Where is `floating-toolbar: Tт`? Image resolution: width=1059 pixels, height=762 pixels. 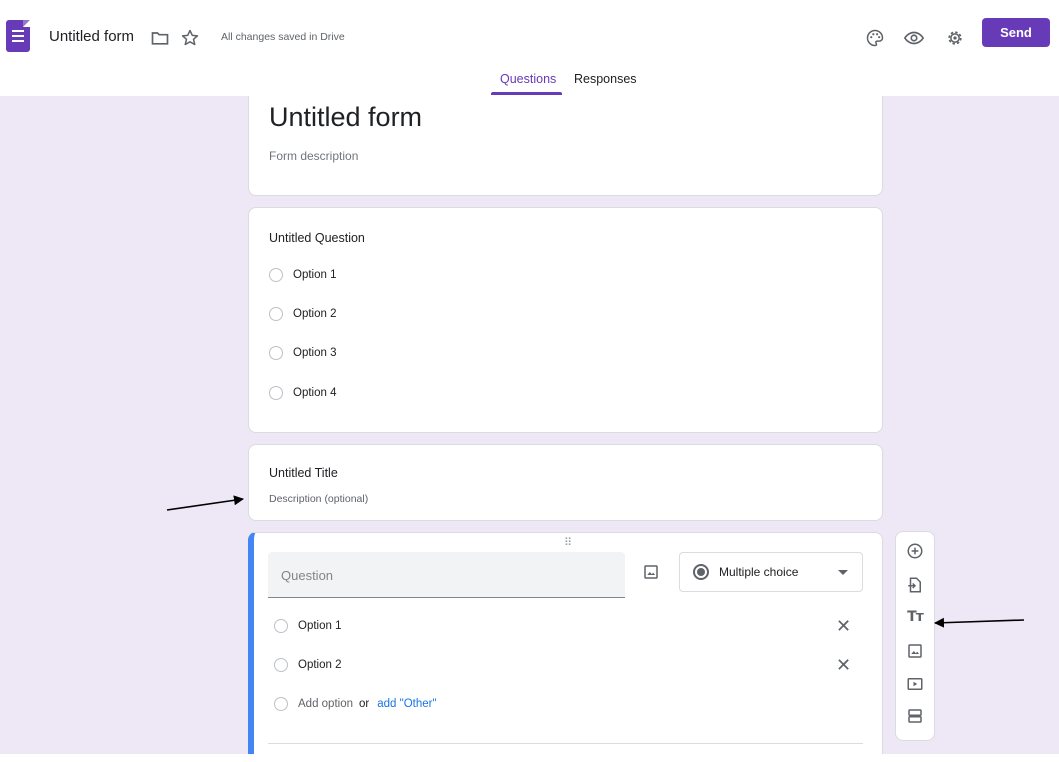
floating-toolbar: Tт is located at coordinates (915, 636).